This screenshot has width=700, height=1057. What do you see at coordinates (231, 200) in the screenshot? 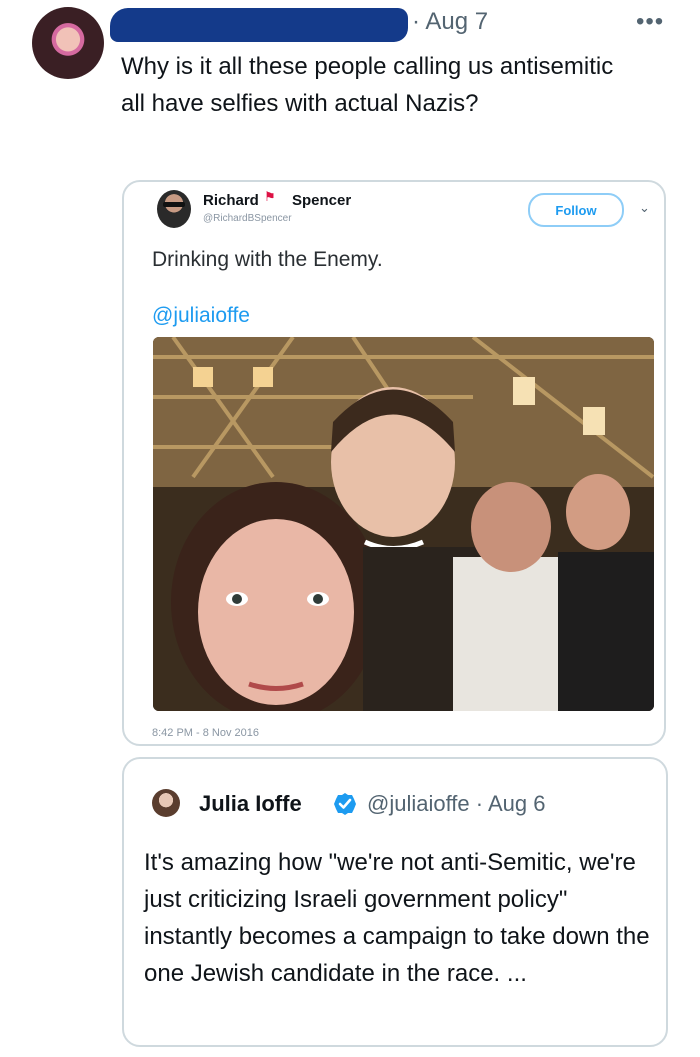
I see `quoted-author-first-name: Richard` at bounding box center [231, 200].